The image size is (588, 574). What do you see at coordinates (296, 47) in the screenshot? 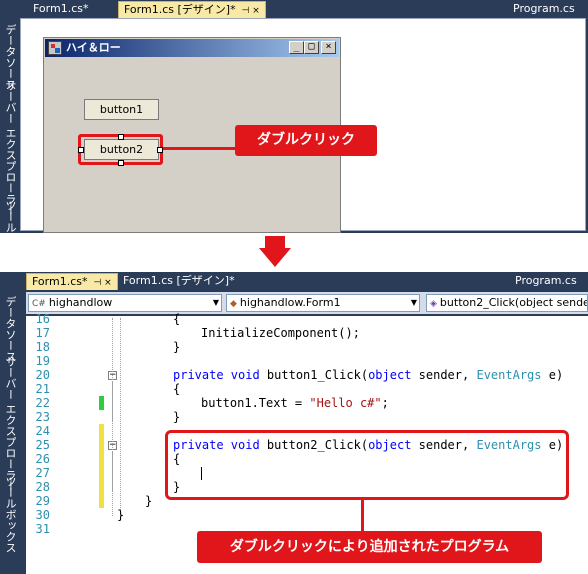
I see `minimize-icon: _` at bounding box center [296, 47].